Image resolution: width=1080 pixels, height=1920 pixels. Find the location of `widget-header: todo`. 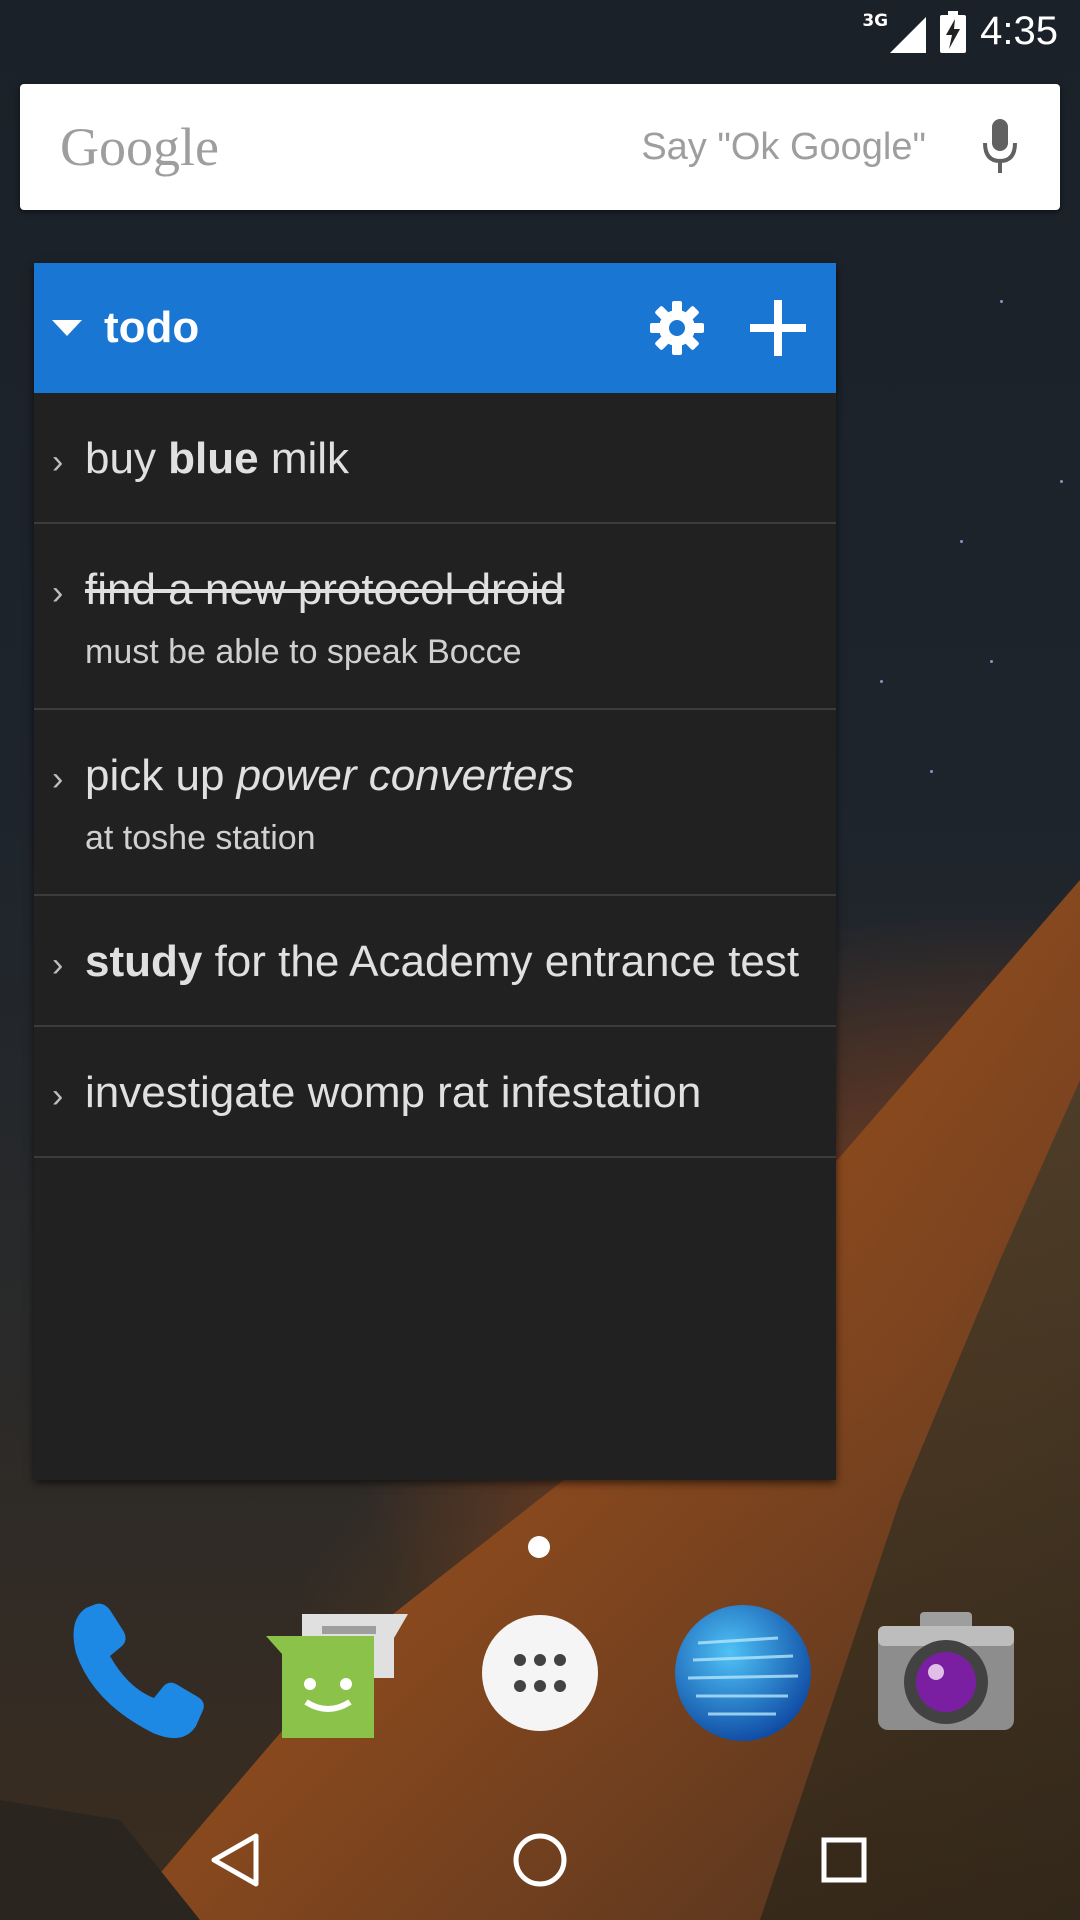

widget-header: todo is located at coordinates (435, 328).